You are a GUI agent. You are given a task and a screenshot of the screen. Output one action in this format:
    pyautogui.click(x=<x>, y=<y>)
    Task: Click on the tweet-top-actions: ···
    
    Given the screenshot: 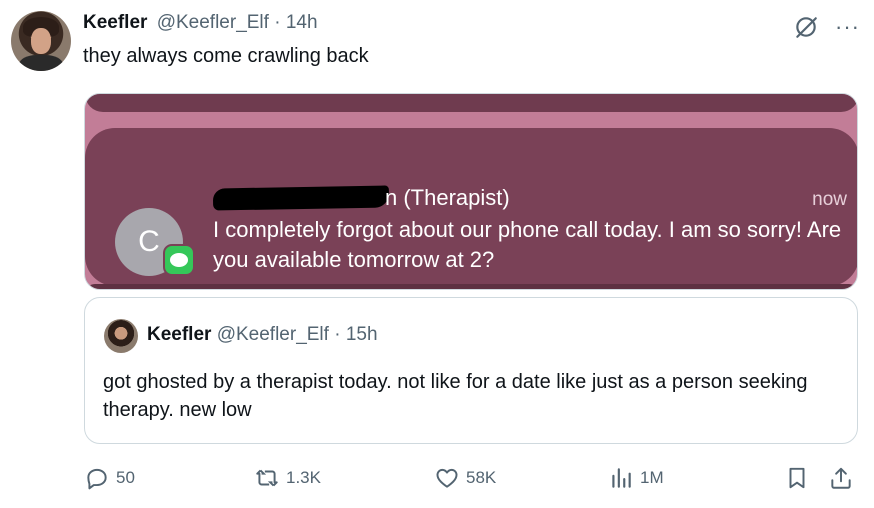 What is the action you would take?
    pyautogui.click(x=826, y=27)
    